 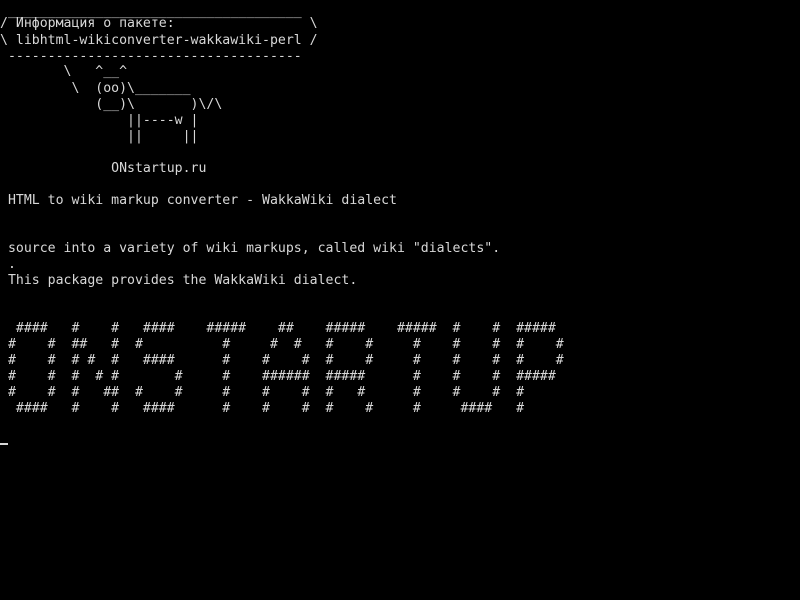 What do you see at coordinates (159, 23) in the screenshot?
I see `cowsay-bubble-title: / Информация о пакете: \` at bounding box center [159, 23].